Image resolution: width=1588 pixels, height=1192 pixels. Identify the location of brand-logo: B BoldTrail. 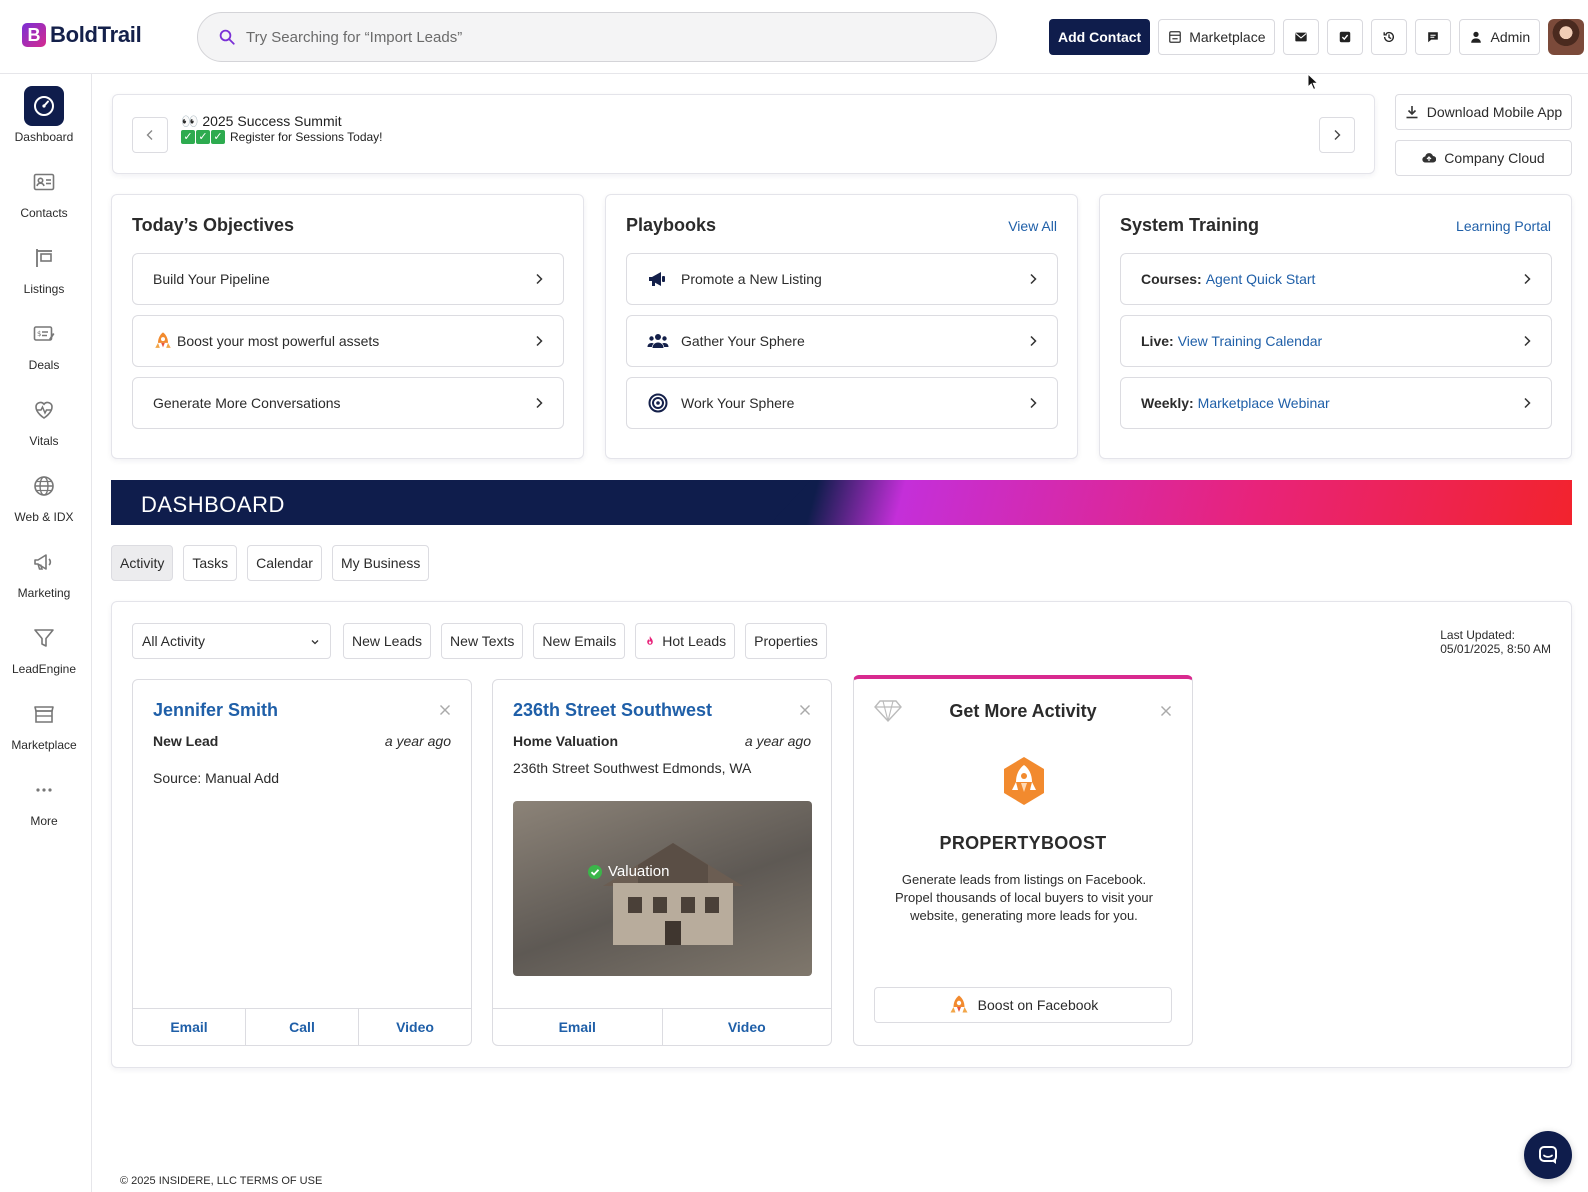
(82, 35).